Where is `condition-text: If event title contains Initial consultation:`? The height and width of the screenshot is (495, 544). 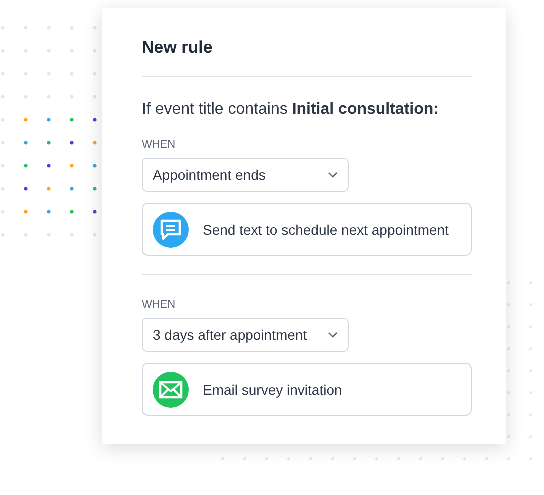
condition-text: If event title contains Initial consultation: is located at coordinates (291, 110).